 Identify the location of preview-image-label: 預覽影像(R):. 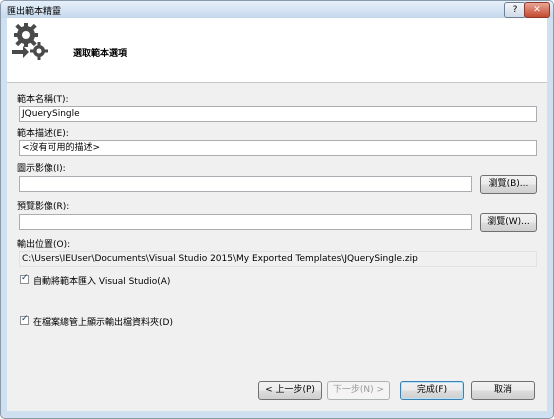
(43, 207).